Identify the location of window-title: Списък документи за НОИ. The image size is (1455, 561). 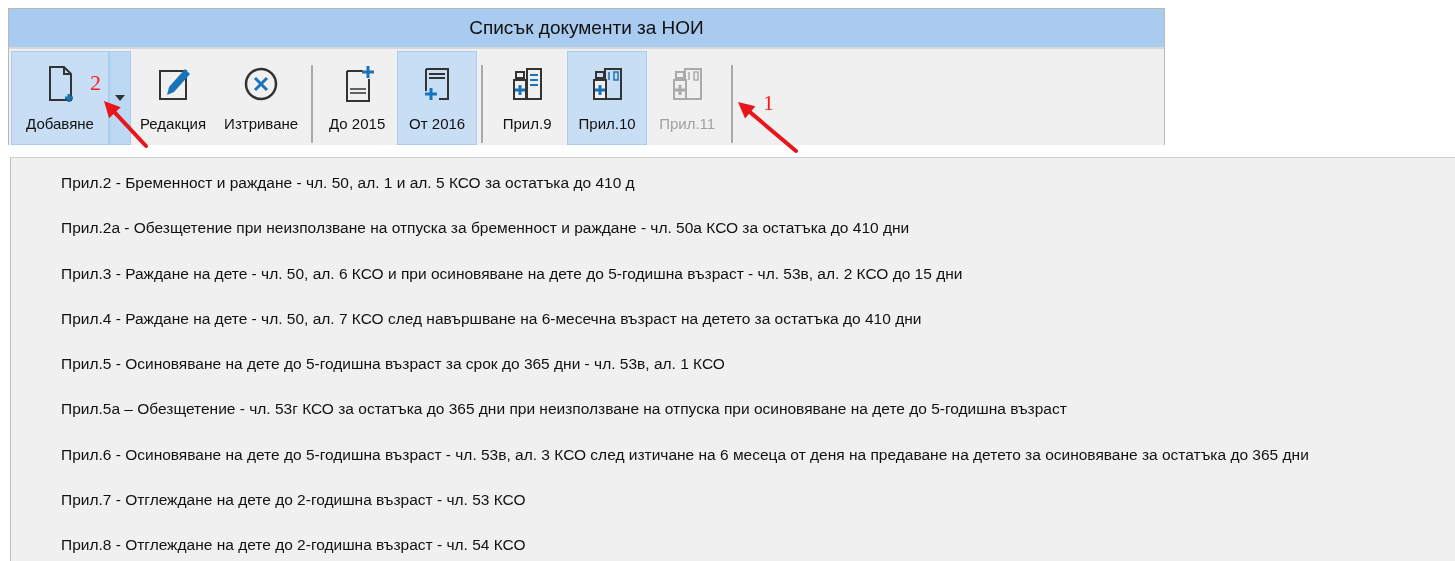
(586, 29).